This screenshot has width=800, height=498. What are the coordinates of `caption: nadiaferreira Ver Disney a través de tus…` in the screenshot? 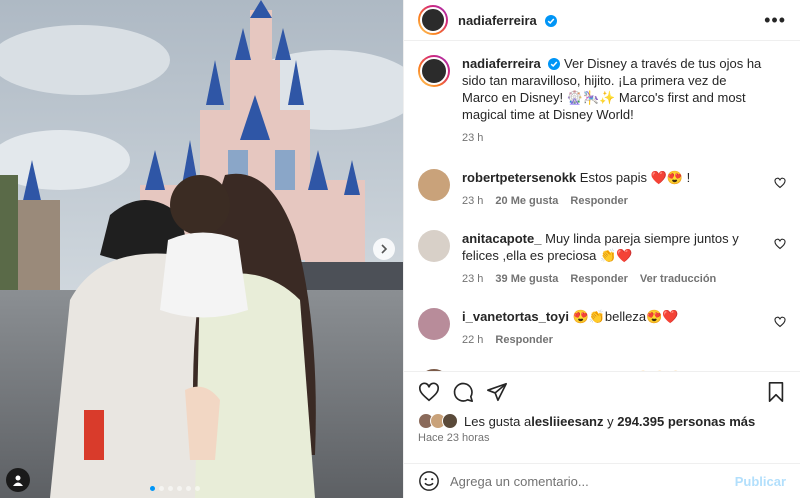 It's located at (602, 101).